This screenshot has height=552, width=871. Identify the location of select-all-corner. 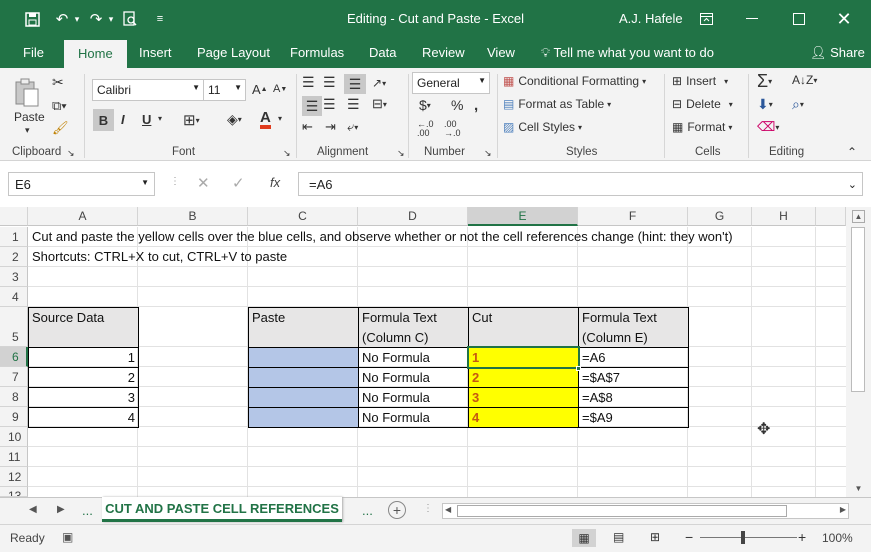
(14, 216).